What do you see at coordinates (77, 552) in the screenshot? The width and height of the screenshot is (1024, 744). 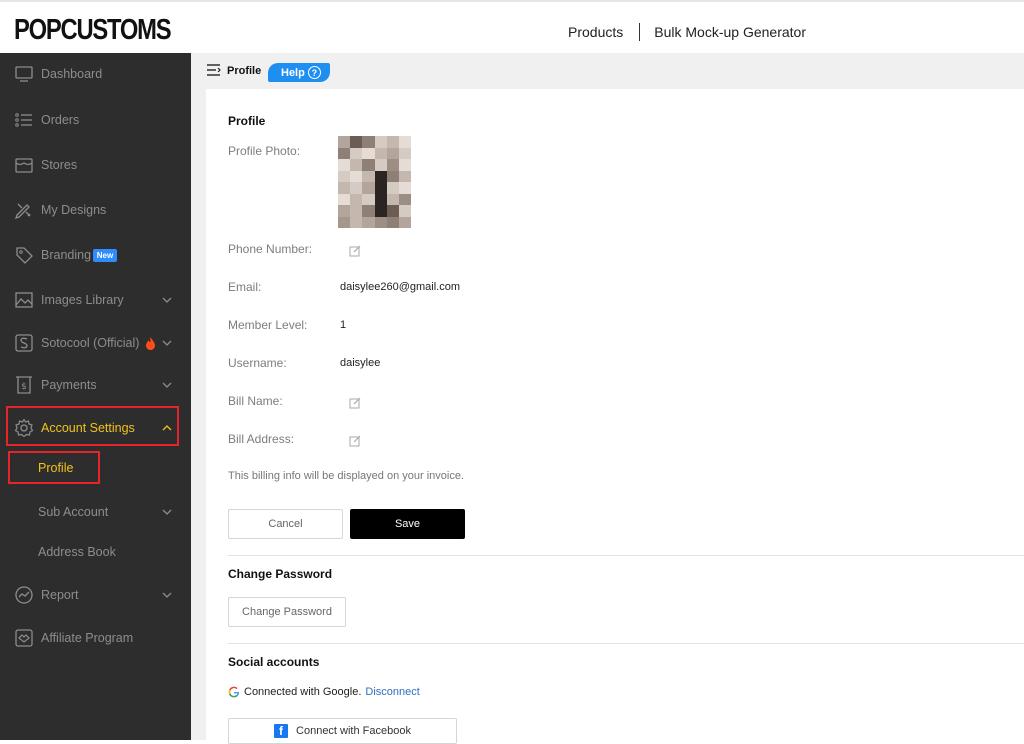 I see `sidebar-subitem-label: Address Book` at bounding box center [77, 552].